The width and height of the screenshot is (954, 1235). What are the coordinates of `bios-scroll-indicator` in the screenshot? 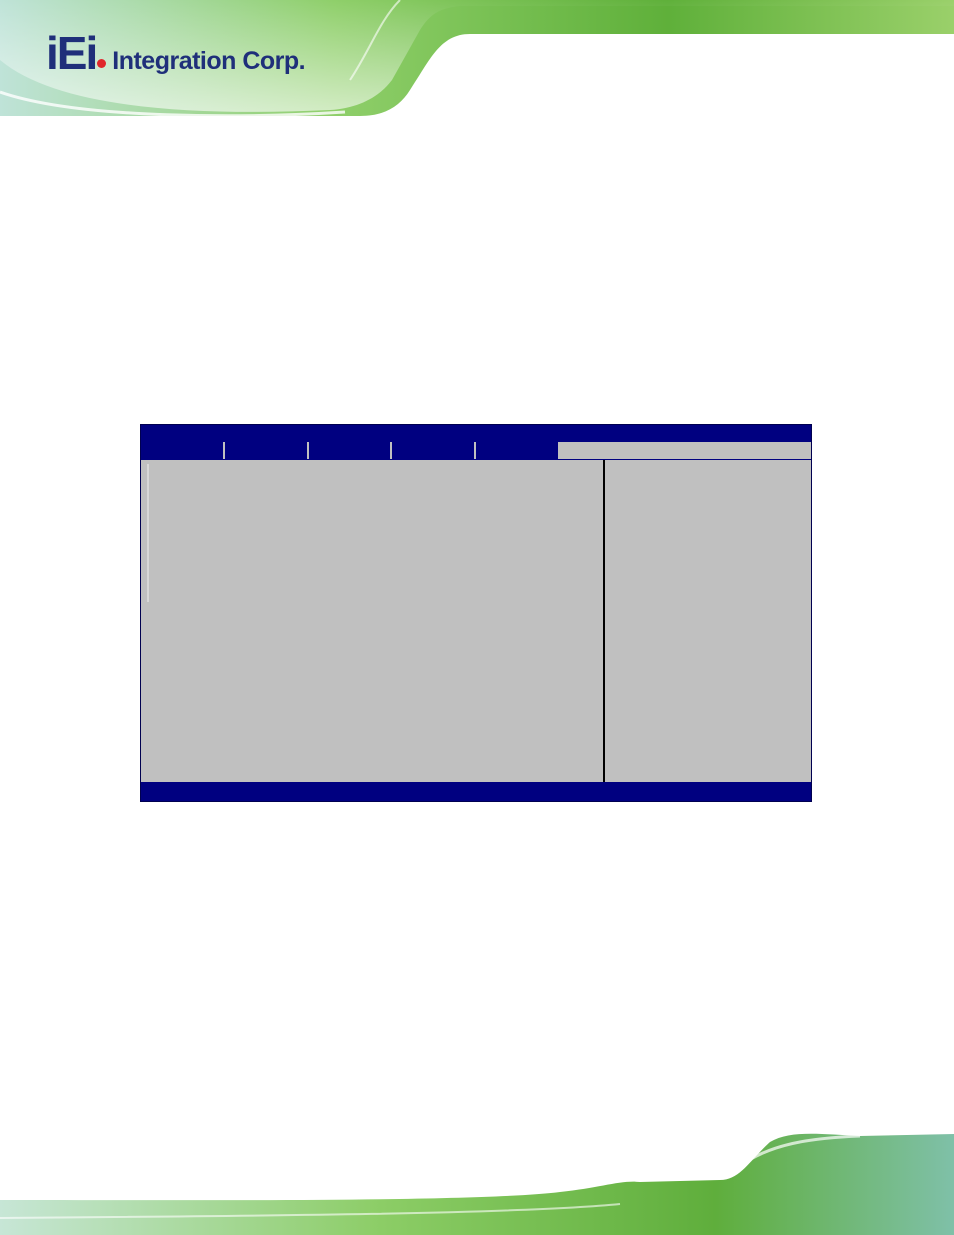 It's located at (148, 533).